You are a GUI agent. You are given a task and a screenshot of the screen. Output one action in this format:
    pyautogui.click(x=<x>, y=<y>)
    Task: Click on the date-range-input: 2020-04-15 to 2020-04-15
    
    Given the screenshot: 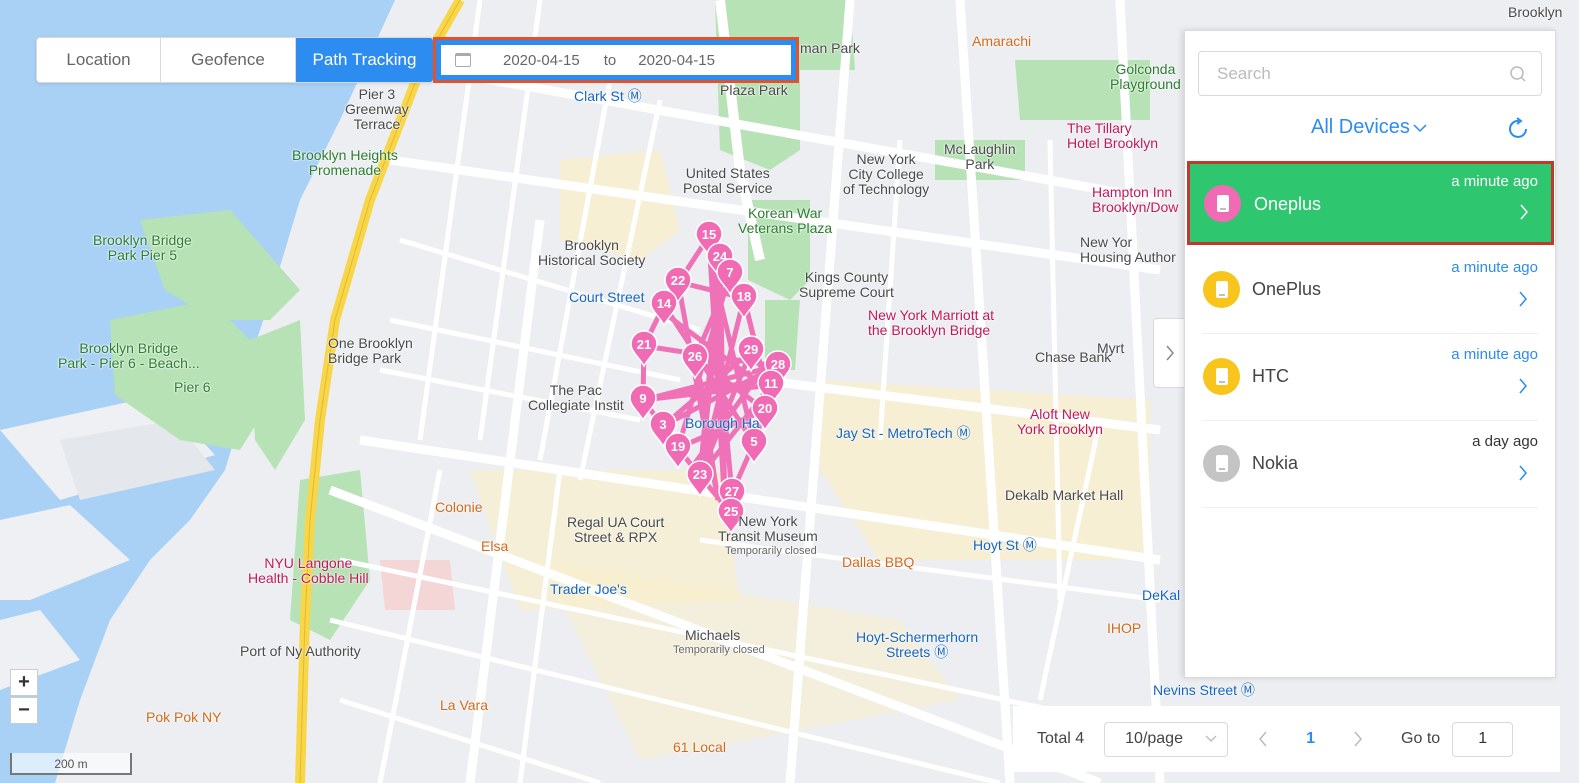 What is the action you would take?
    pyautogui.click(x=616, y=60)
    